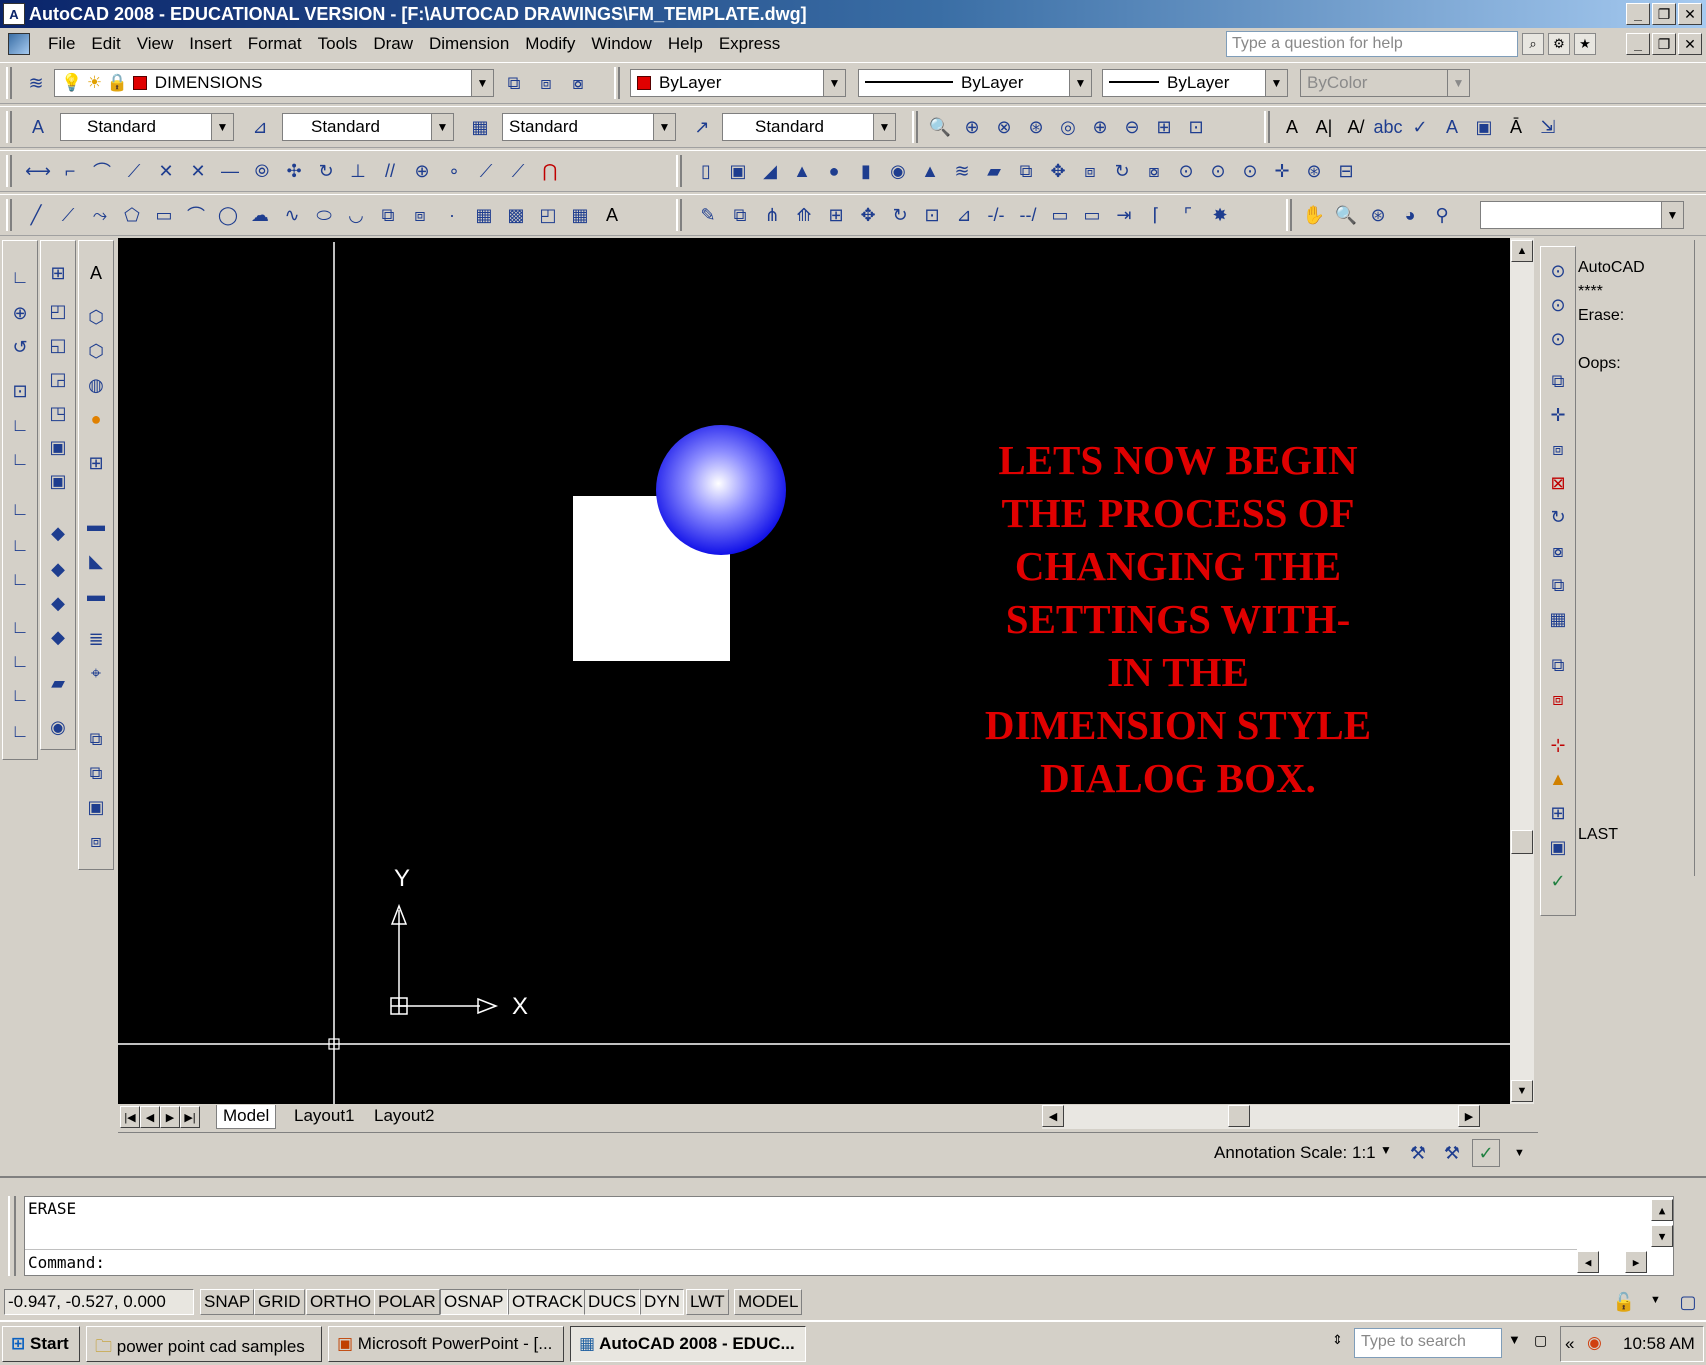 Image resolution: width=1706 pixels, height=1365 pixels. Describe the element at coordinates (1387, 127) in the screenshot. I see `find-text-icon: abc` at that location.